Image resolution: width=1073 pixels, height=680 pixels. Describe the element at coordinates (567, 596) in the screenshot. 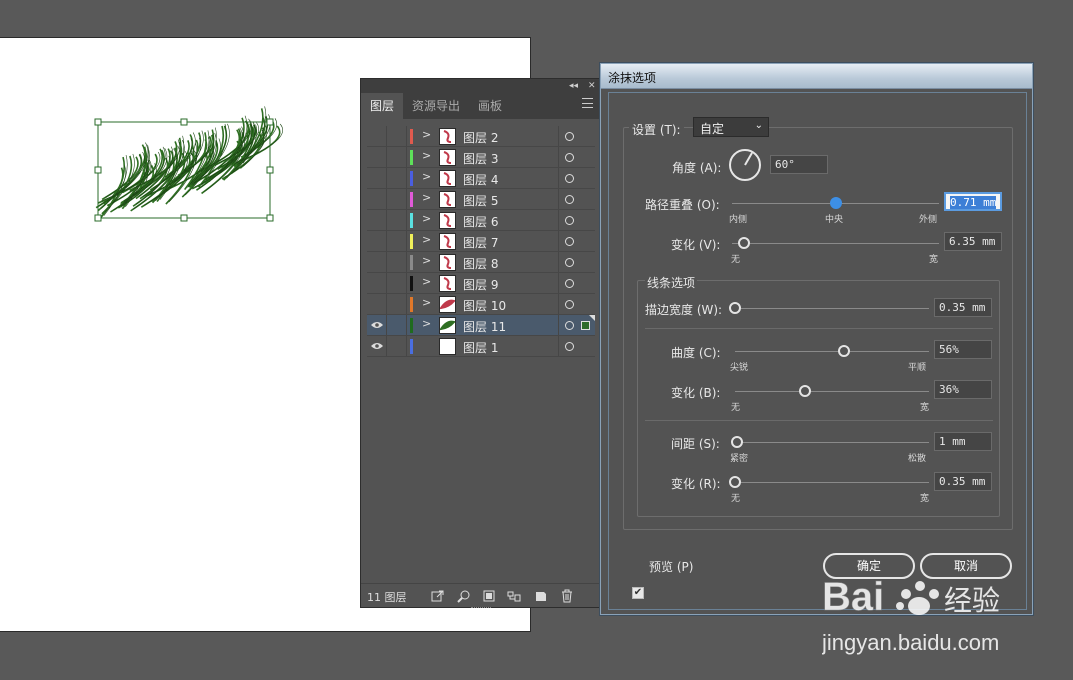

I see `delete-layer-icon` at that location.